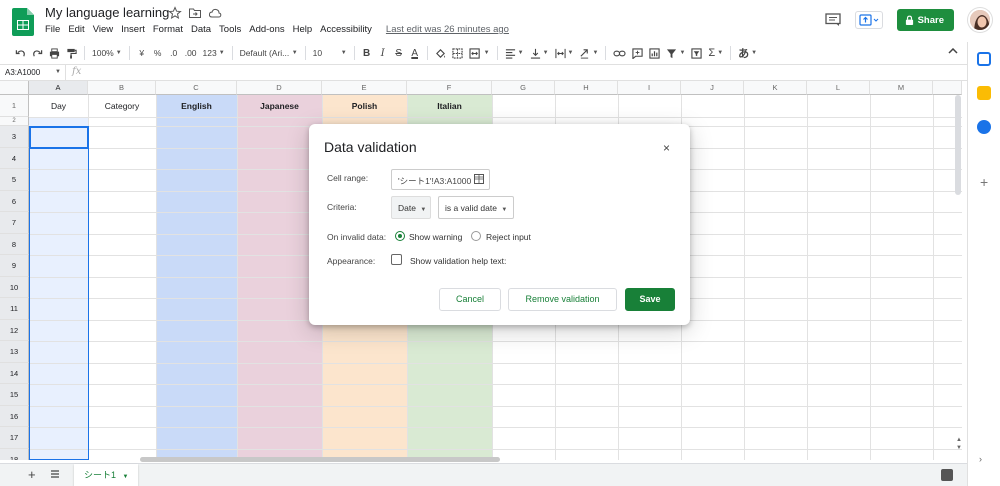 Image resolution: width=1000 pixels, height=486 pixels. Describe the element at coordinates (175, 13) in the screenshot. I see `star-icon` at that location.